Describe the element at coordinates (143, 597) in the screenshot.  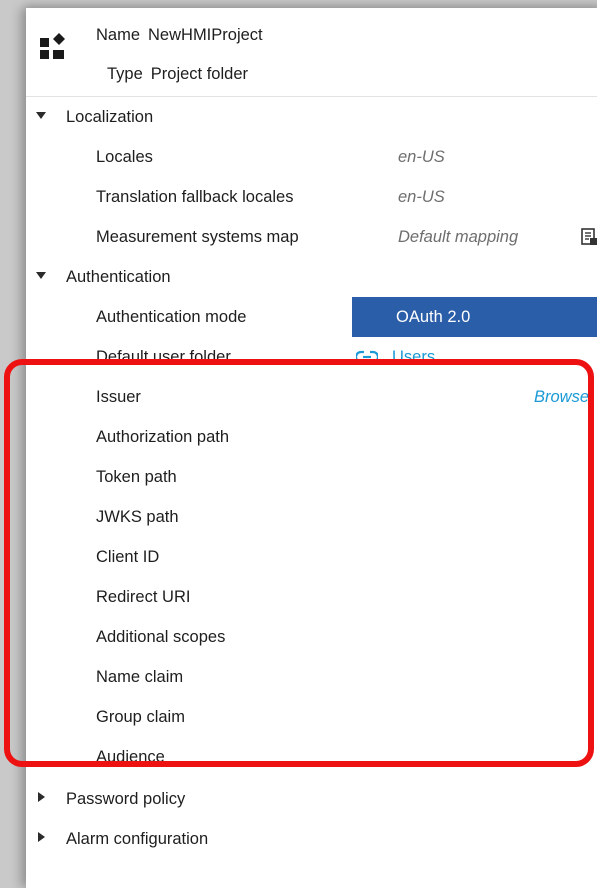
I see `property-label: Redirect URI` at that location.